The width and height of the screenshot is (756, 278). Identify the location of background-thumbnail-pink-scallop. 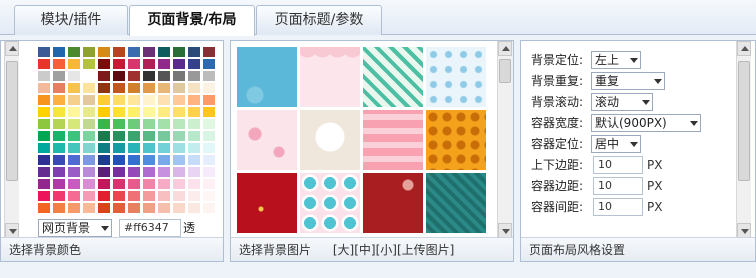
(330, 77).